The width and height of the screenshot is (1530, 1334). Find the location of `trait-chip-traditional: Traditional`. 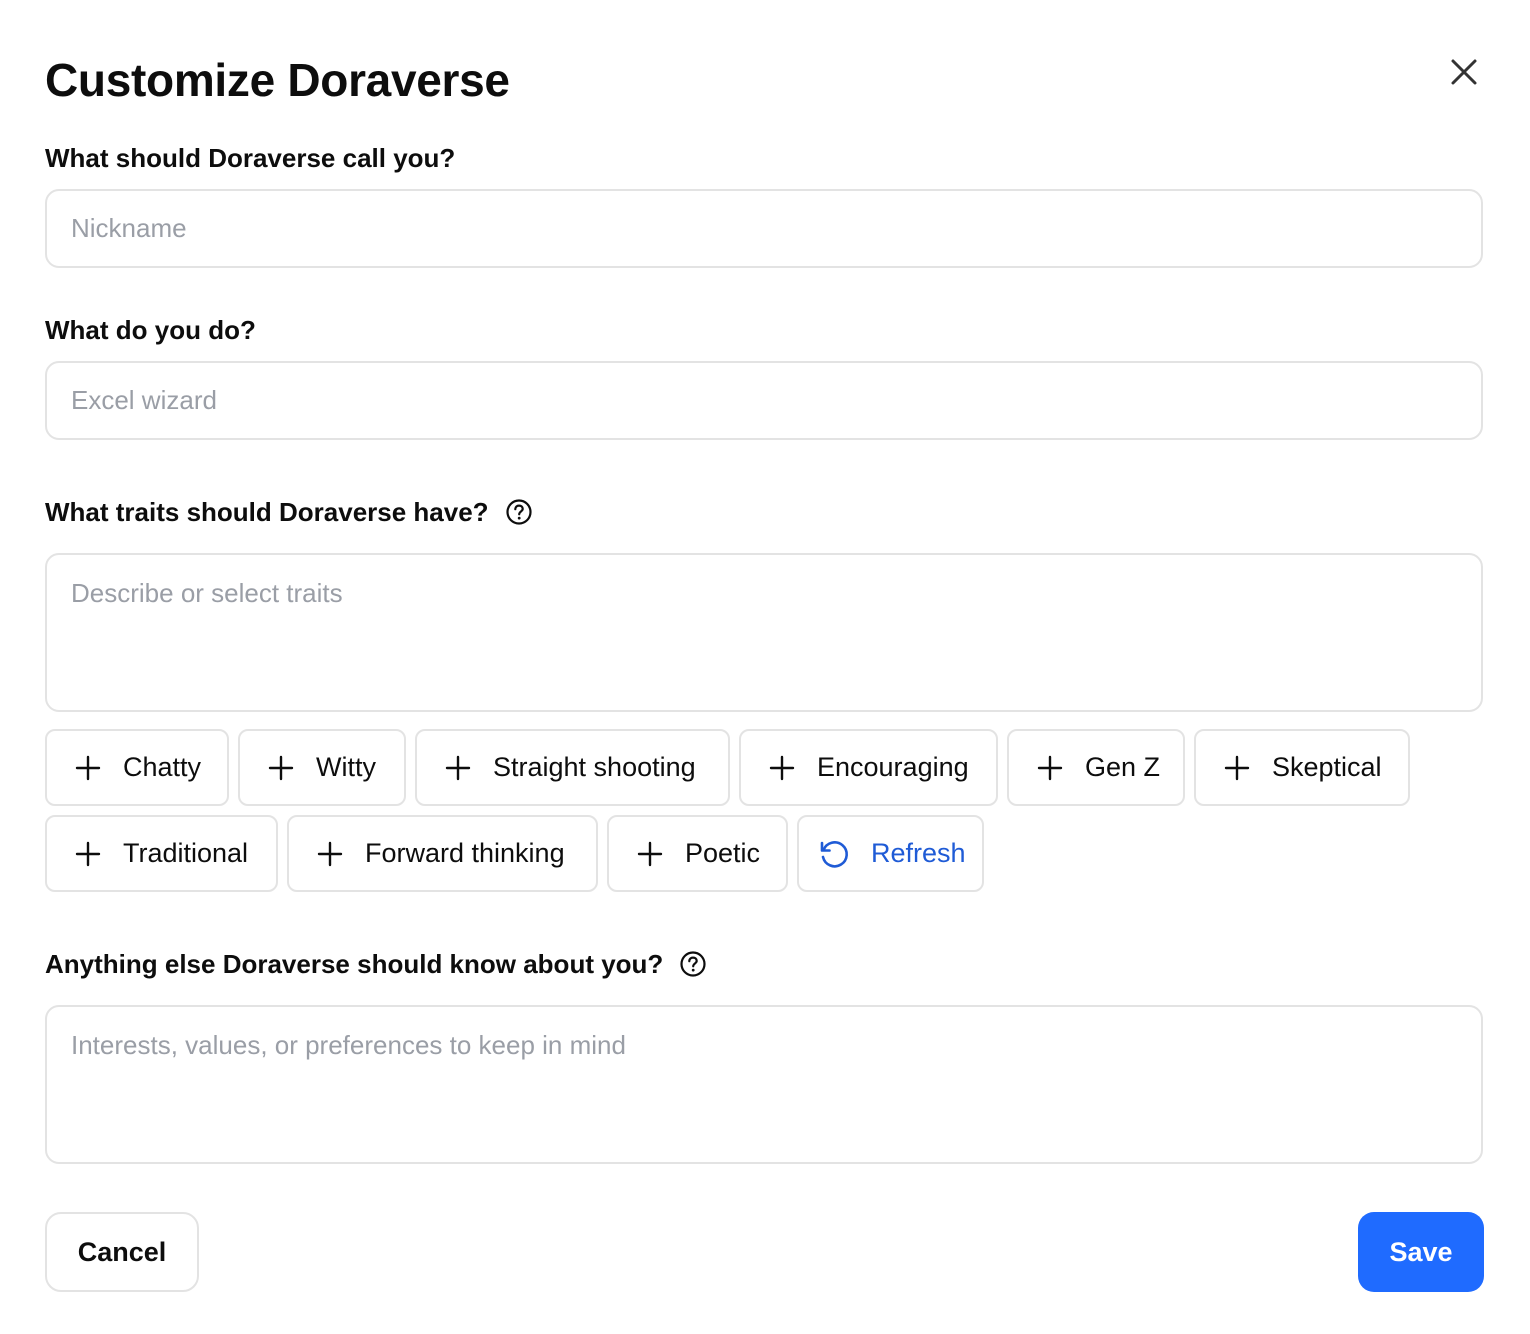

trait-chip-traditional: Traditional is located at coordinates (161, 853).